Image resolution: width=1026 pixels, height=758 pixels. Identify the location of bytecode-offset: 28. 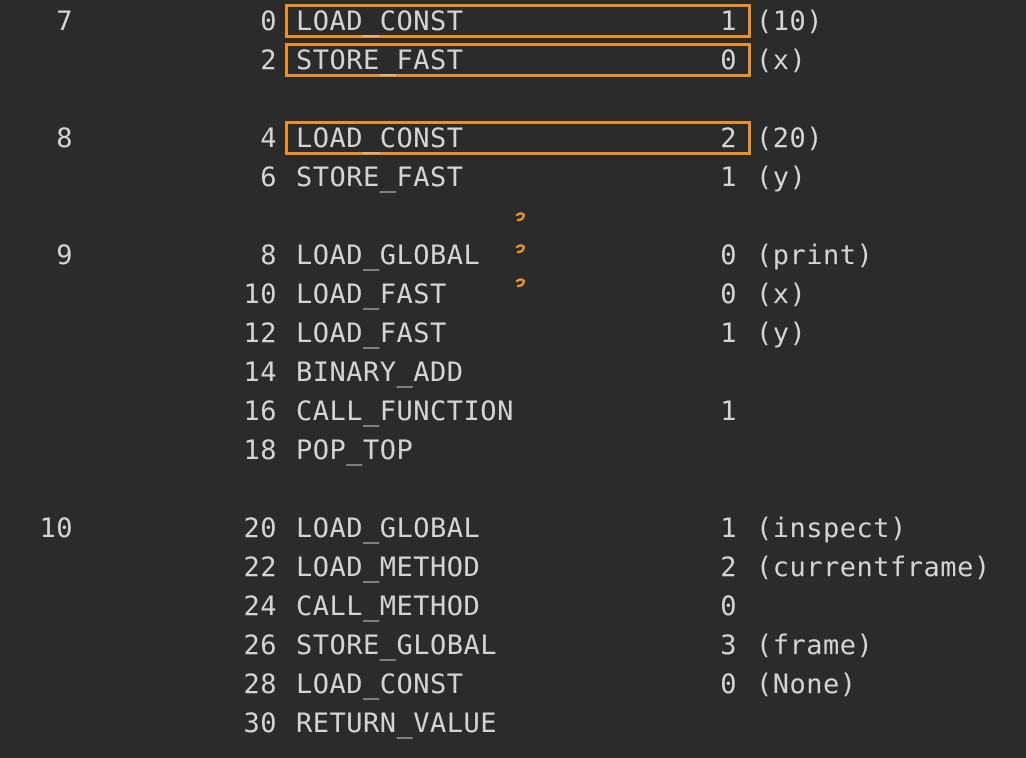
(260, 684).